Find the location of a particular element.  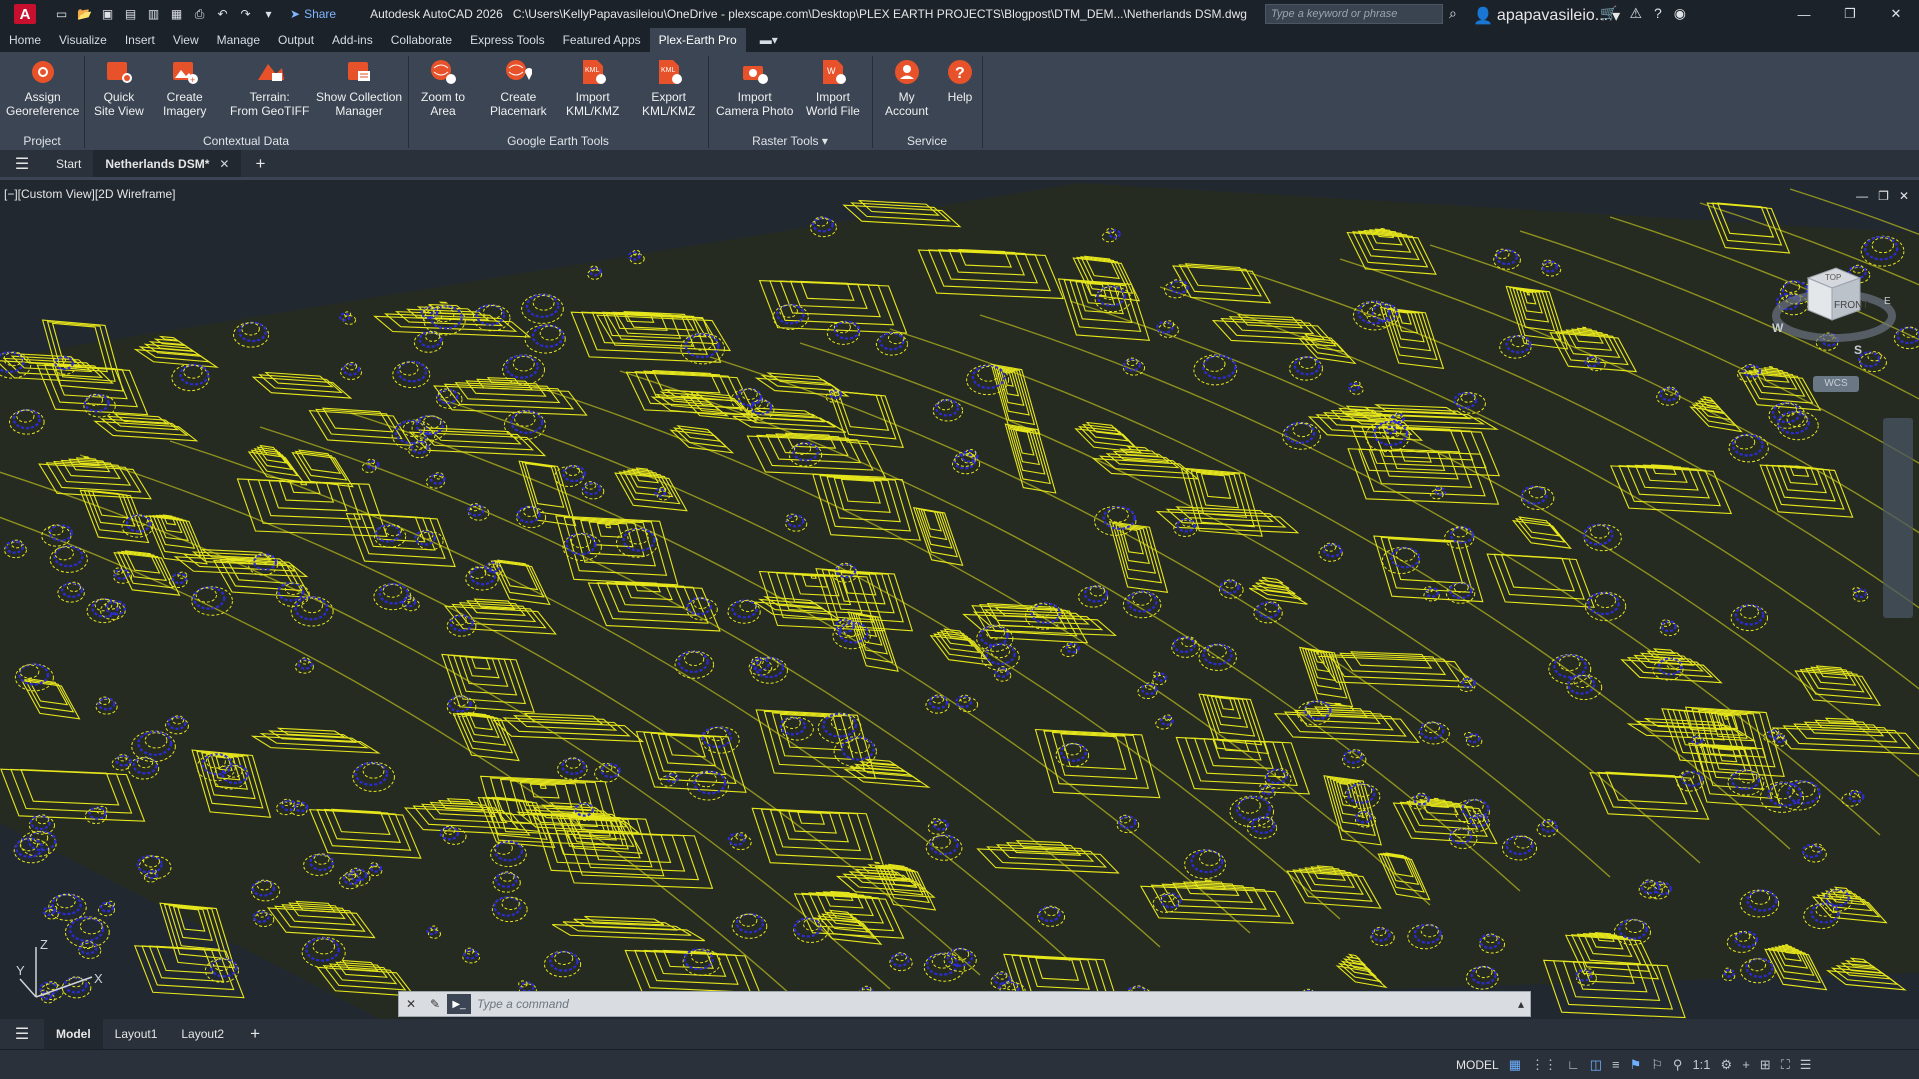

tab-featured-apps: Featured Apps is located at coordinates (602, 40).